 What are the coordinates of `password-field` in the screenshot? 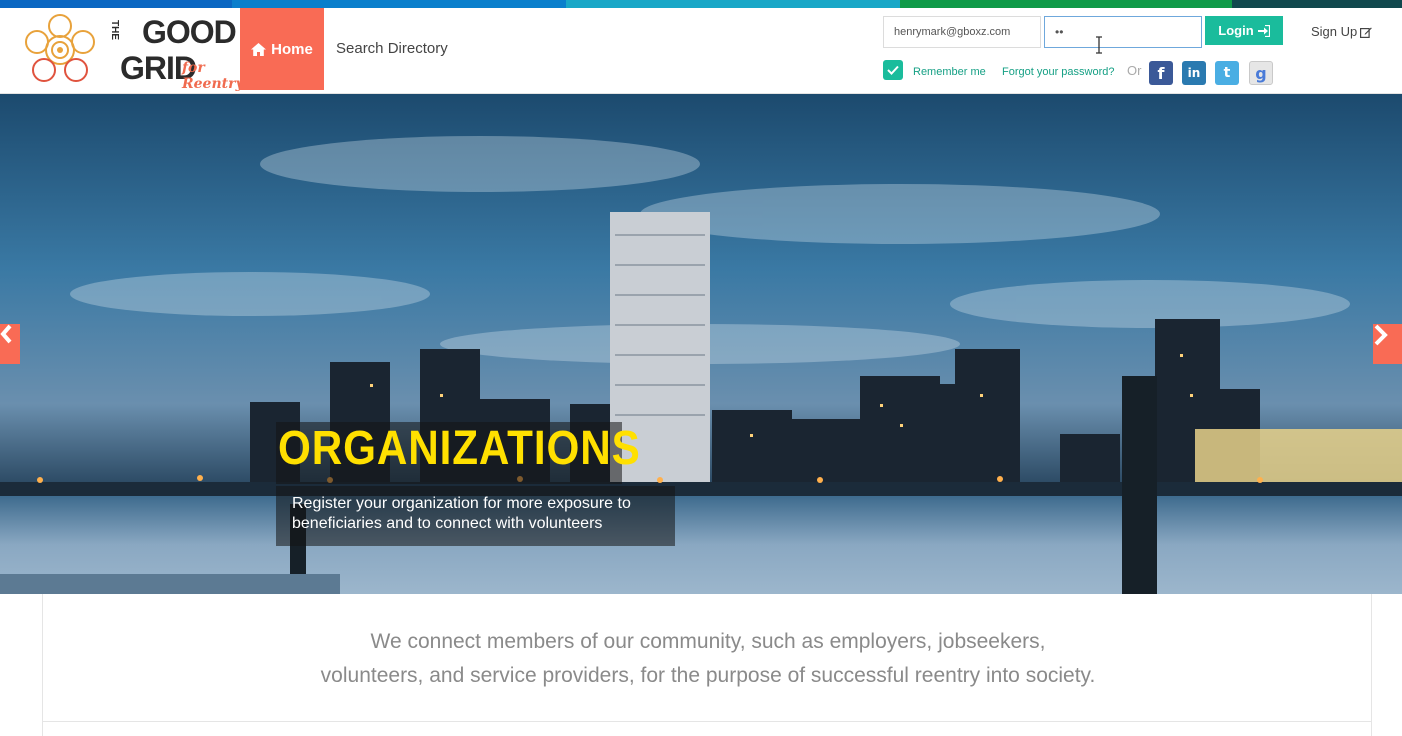 It's located at (1123, 32).